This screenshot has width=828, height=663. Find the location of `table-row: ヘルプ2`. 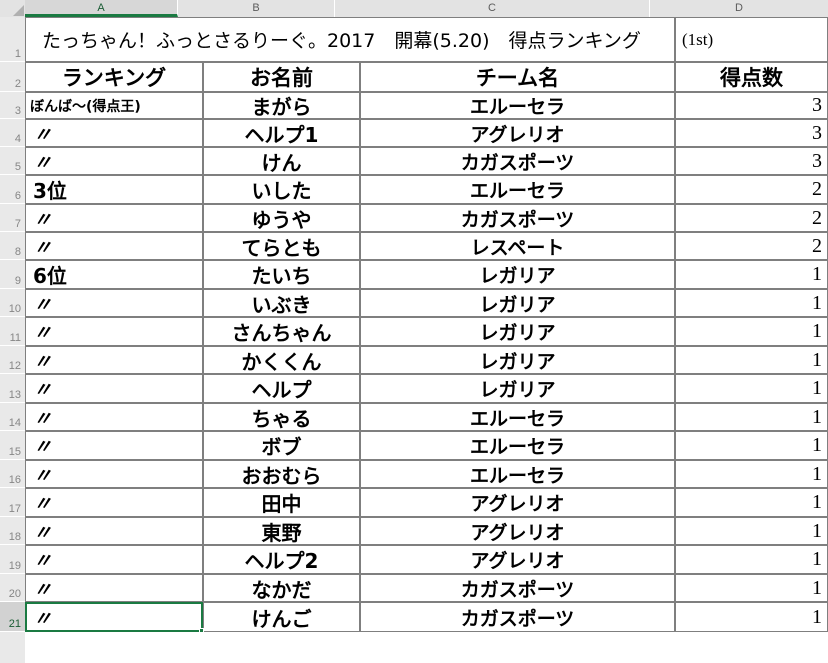

table-row: ヘルプ2 is located at coordinates (281, 559).